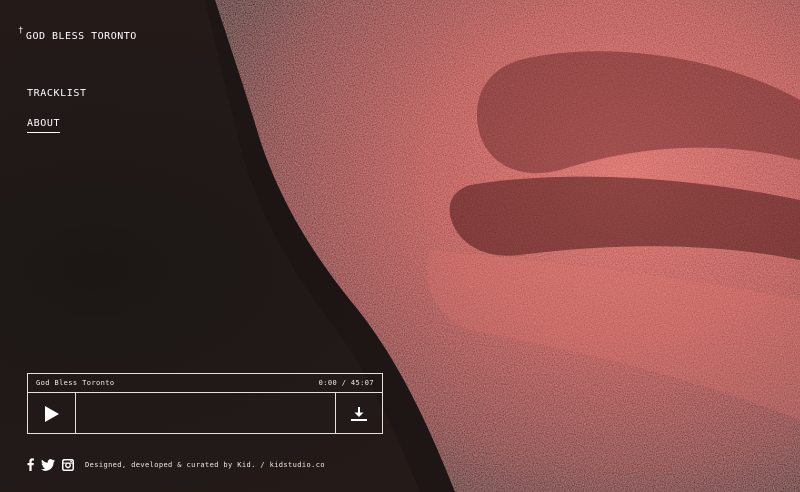  I want to click on social-links, so click(50, 464).